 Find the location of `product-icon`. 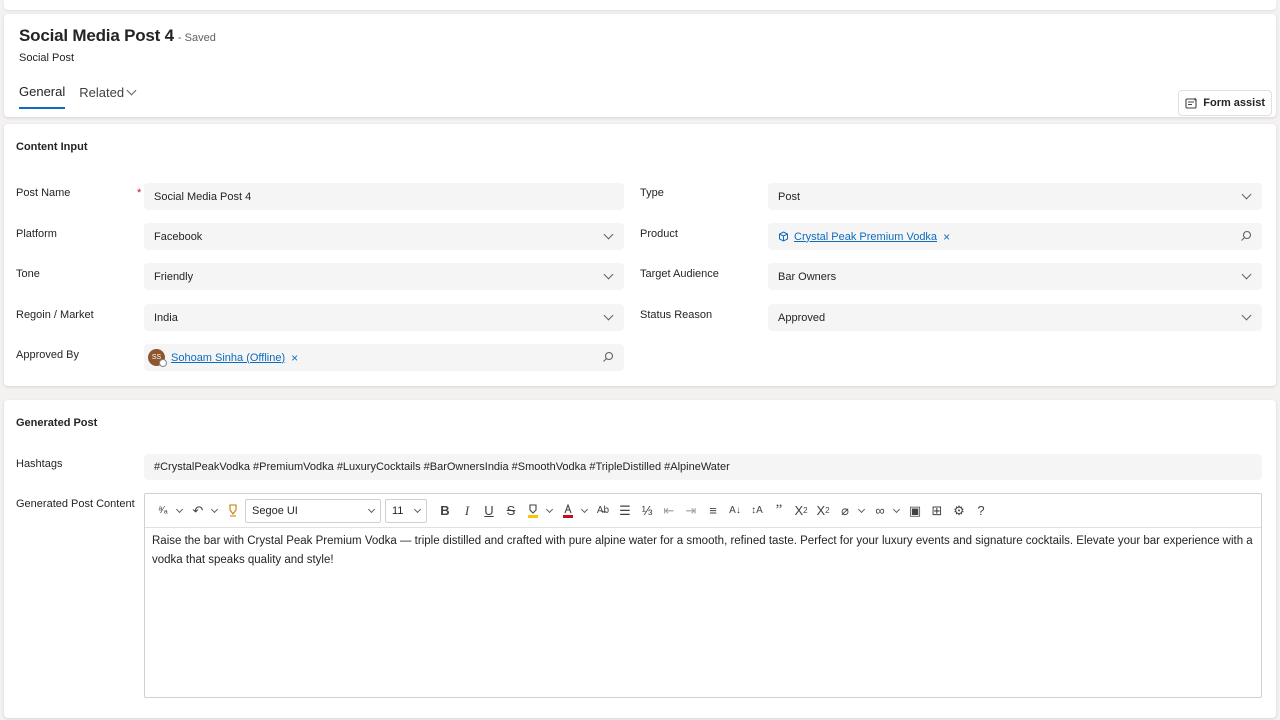

product-icon is located at coordinates (783, 236).